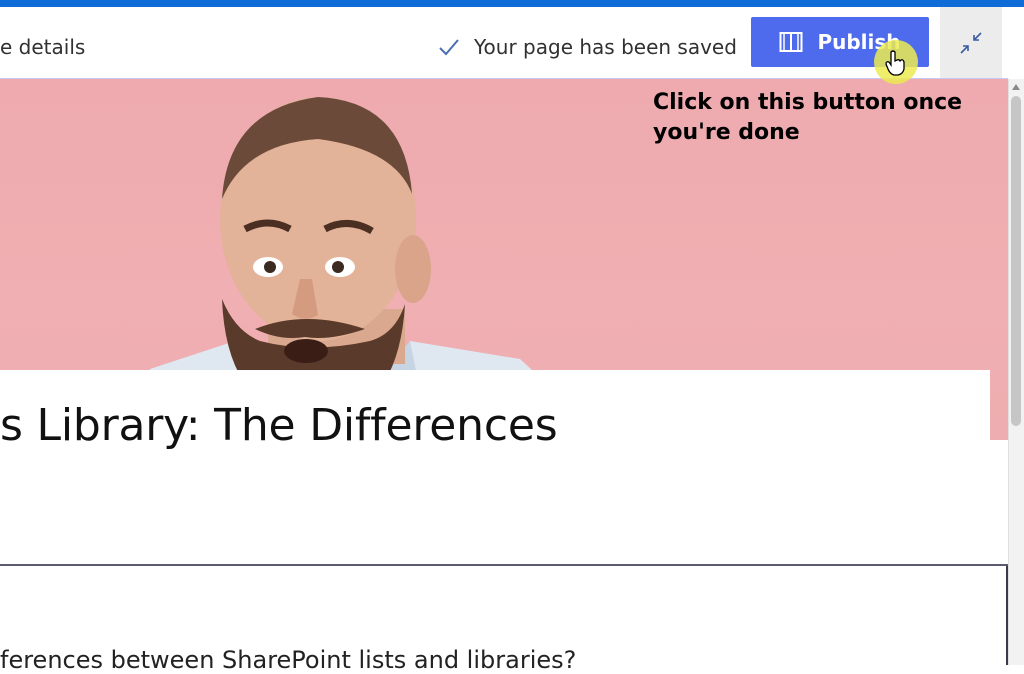 Image resolution: width=1024 pixels, height=674 pixels. I want to click on collapse-button, so click(971, 43).